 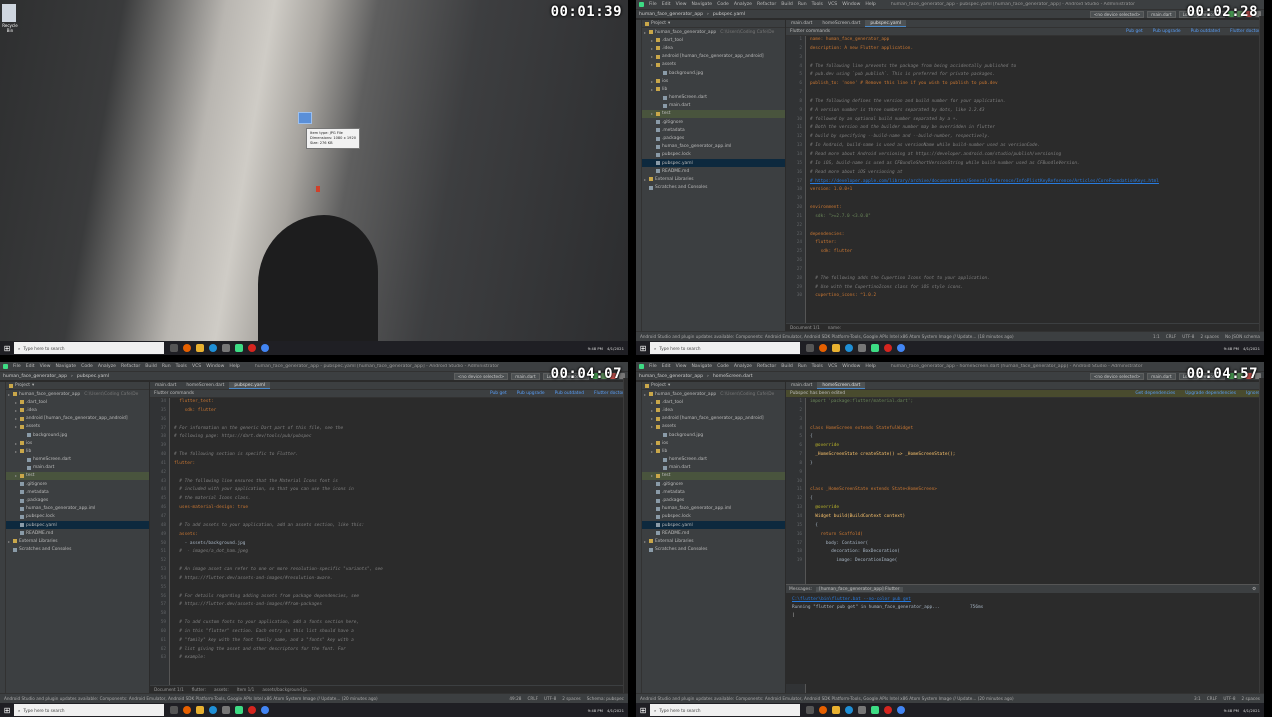 What do you see at coordinates (595, 348) in the screenshot?
I see `tray-clock: 9:48 PM` at bounding box center [595, 348].